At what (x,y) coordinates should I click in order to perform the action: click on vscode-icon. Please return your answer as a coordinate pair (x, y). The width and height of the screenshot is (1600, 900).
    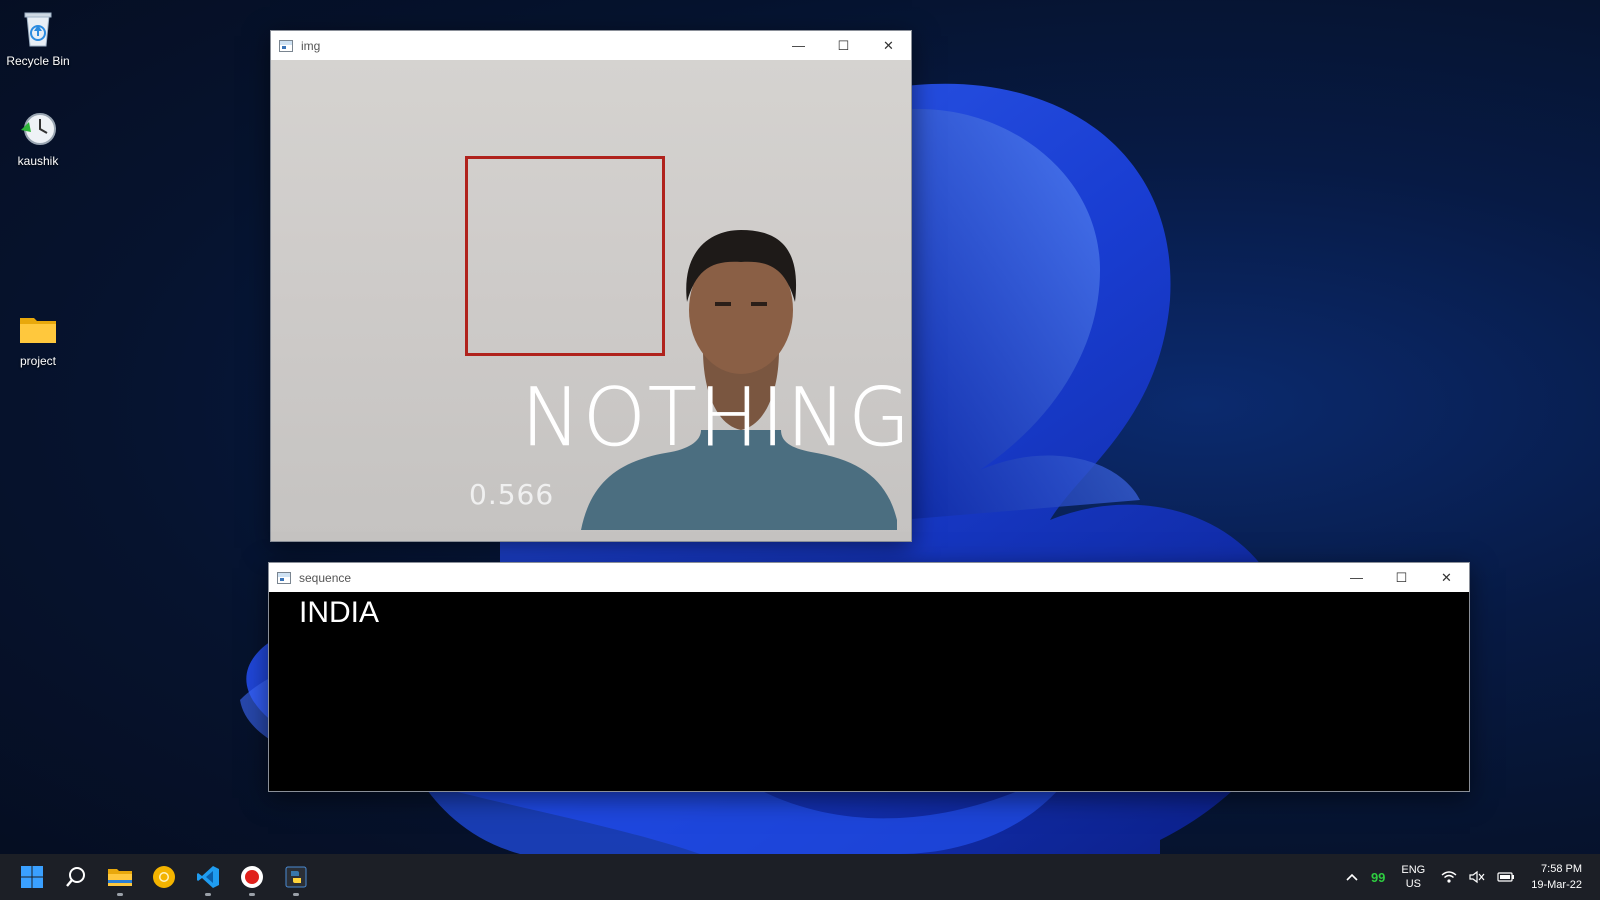
    Looking at the image, I should click on (208, 877).